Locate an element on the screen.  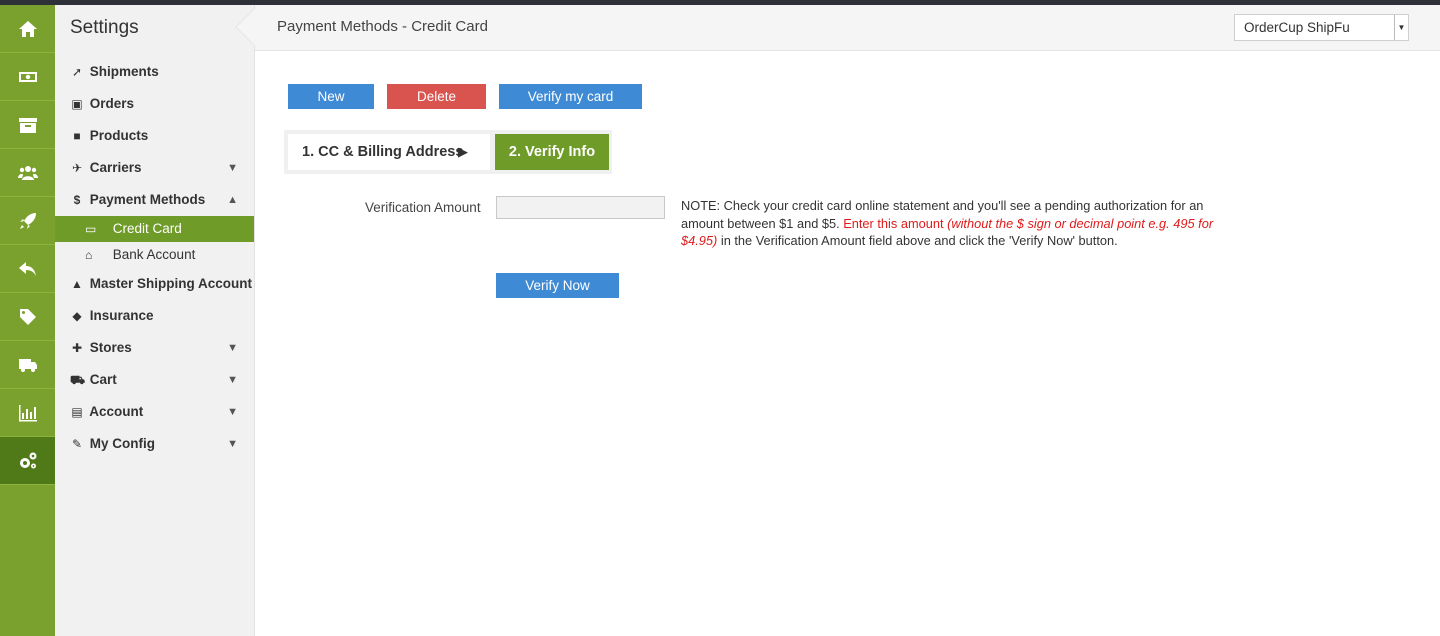
rail-settings is located at coordinates (27, 461).